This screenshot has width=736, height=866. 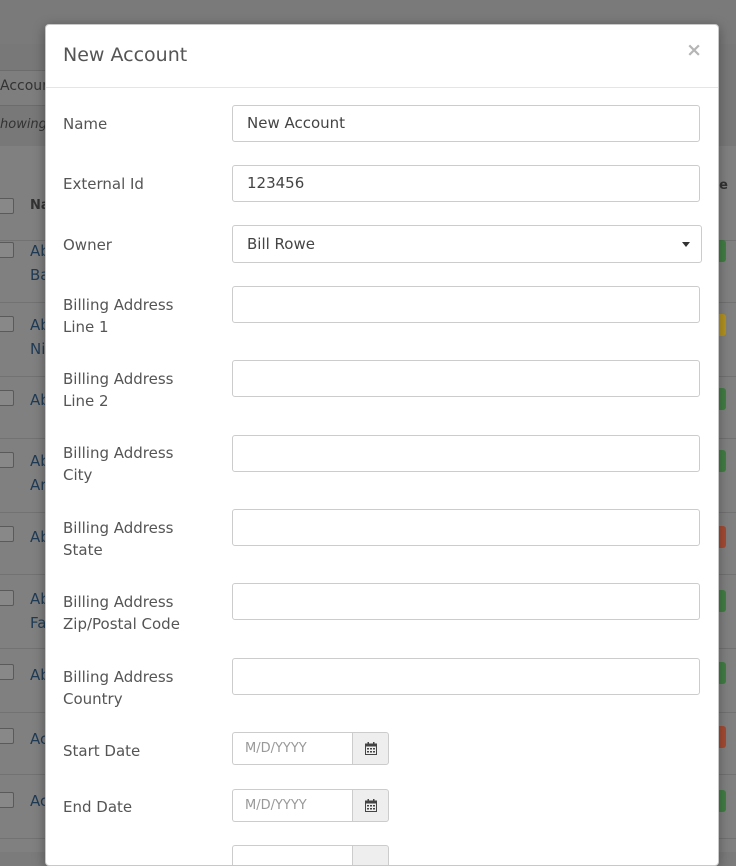 What do you see at coordinates (103, 184) in the screenshot?
I see `external-id-label: External Id` at bounding box center [103, 184].